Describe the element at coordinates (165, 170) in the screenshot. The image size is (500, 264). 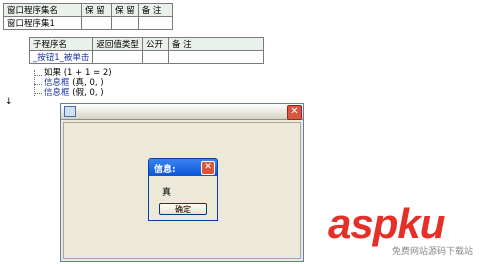
I see `message-box-title: 信息:` at that location.